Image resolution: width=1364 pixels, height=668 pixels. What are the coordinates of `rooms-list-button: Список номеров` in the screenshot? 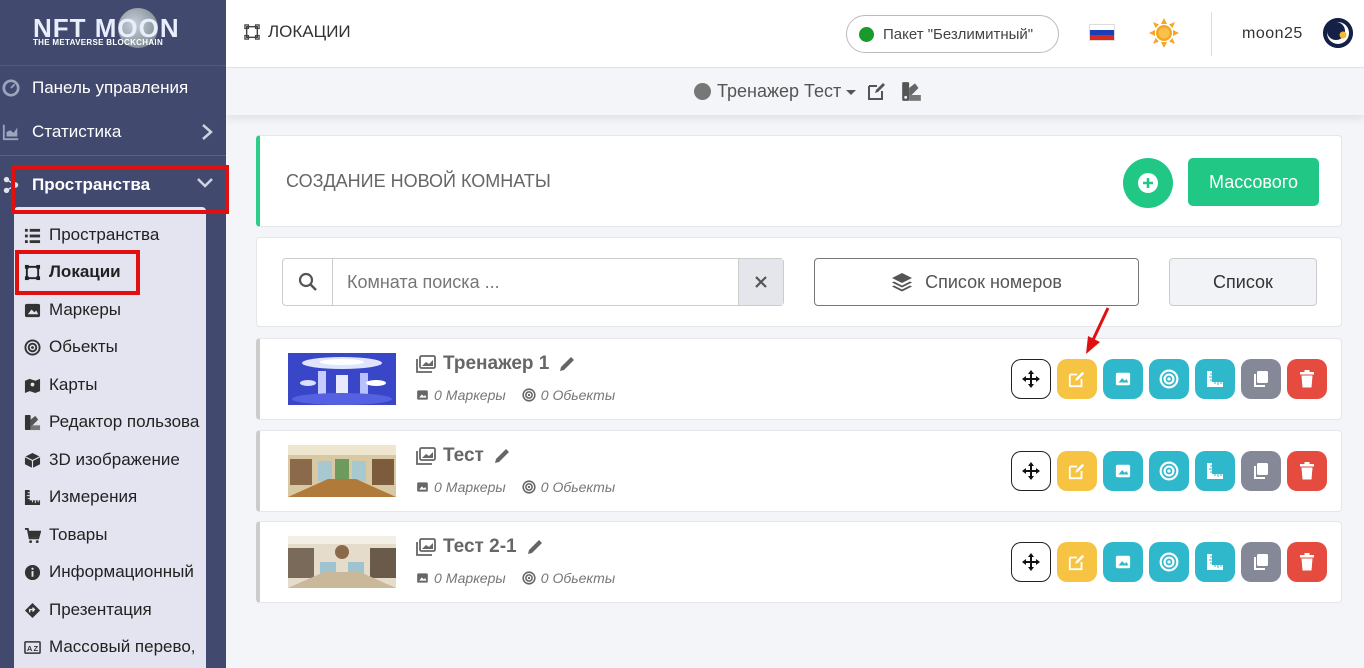 It's located at (976, 282).